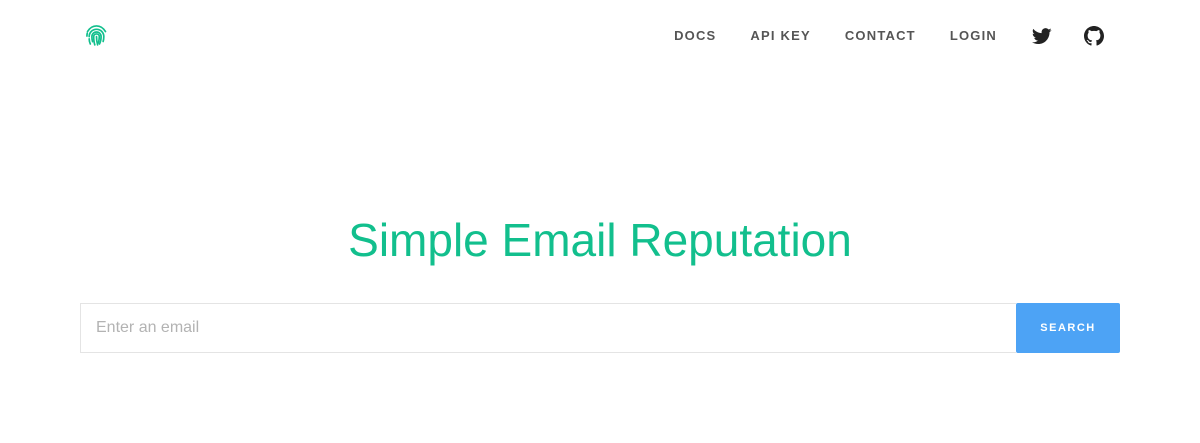 The width and height of the screenshot is (1200, 443). Describe the element at coordinates (1068, 328) in the screenshot. I see `search-button: SEARCH` at that location.